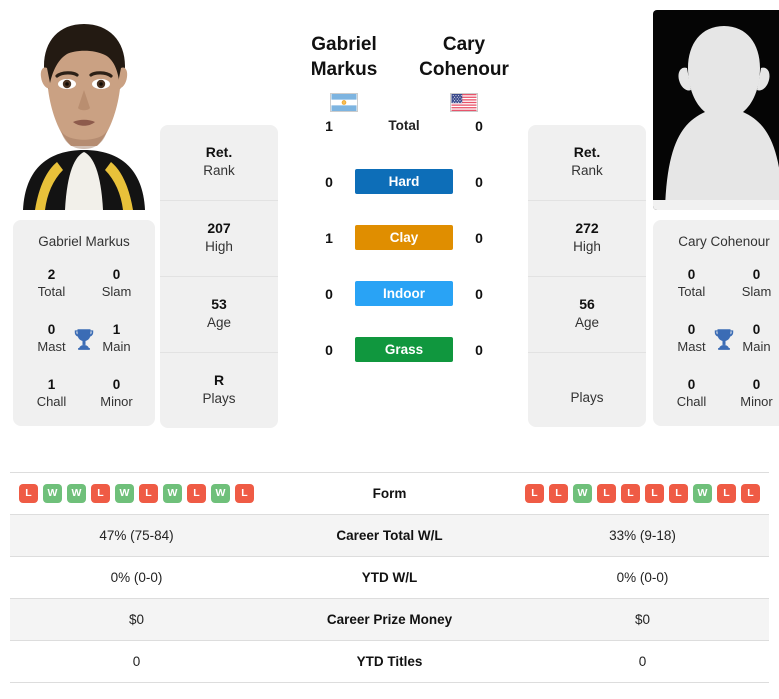  I want to click on argentina-flag-icon, so click(344, 102).